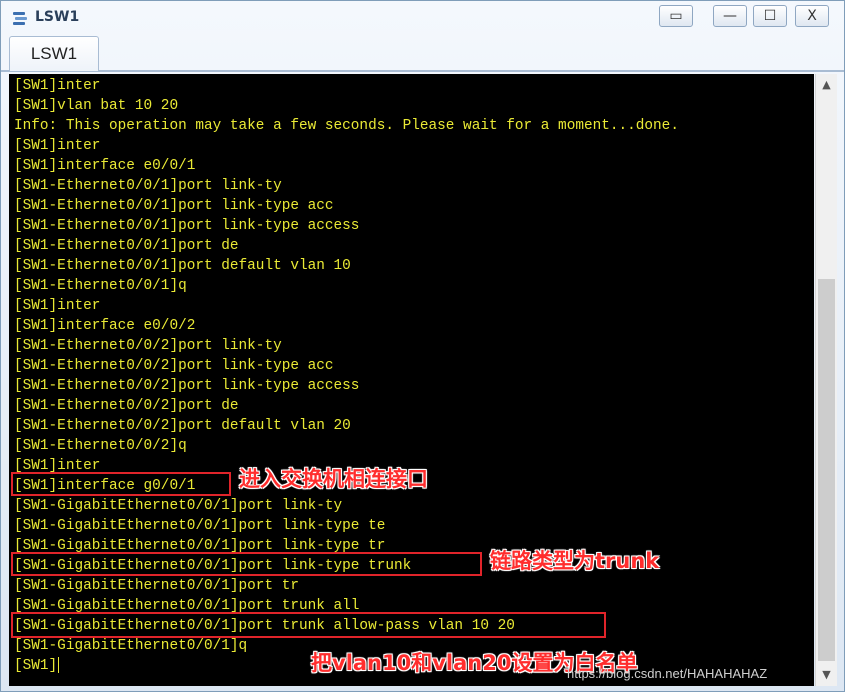 The height and width of the screenshot is (692, 845). Describe the element at coordinates (100, 446) in the screenshot. I see `terminal-line-text: [SW1-Ethernet0/0/2]q` at that location.